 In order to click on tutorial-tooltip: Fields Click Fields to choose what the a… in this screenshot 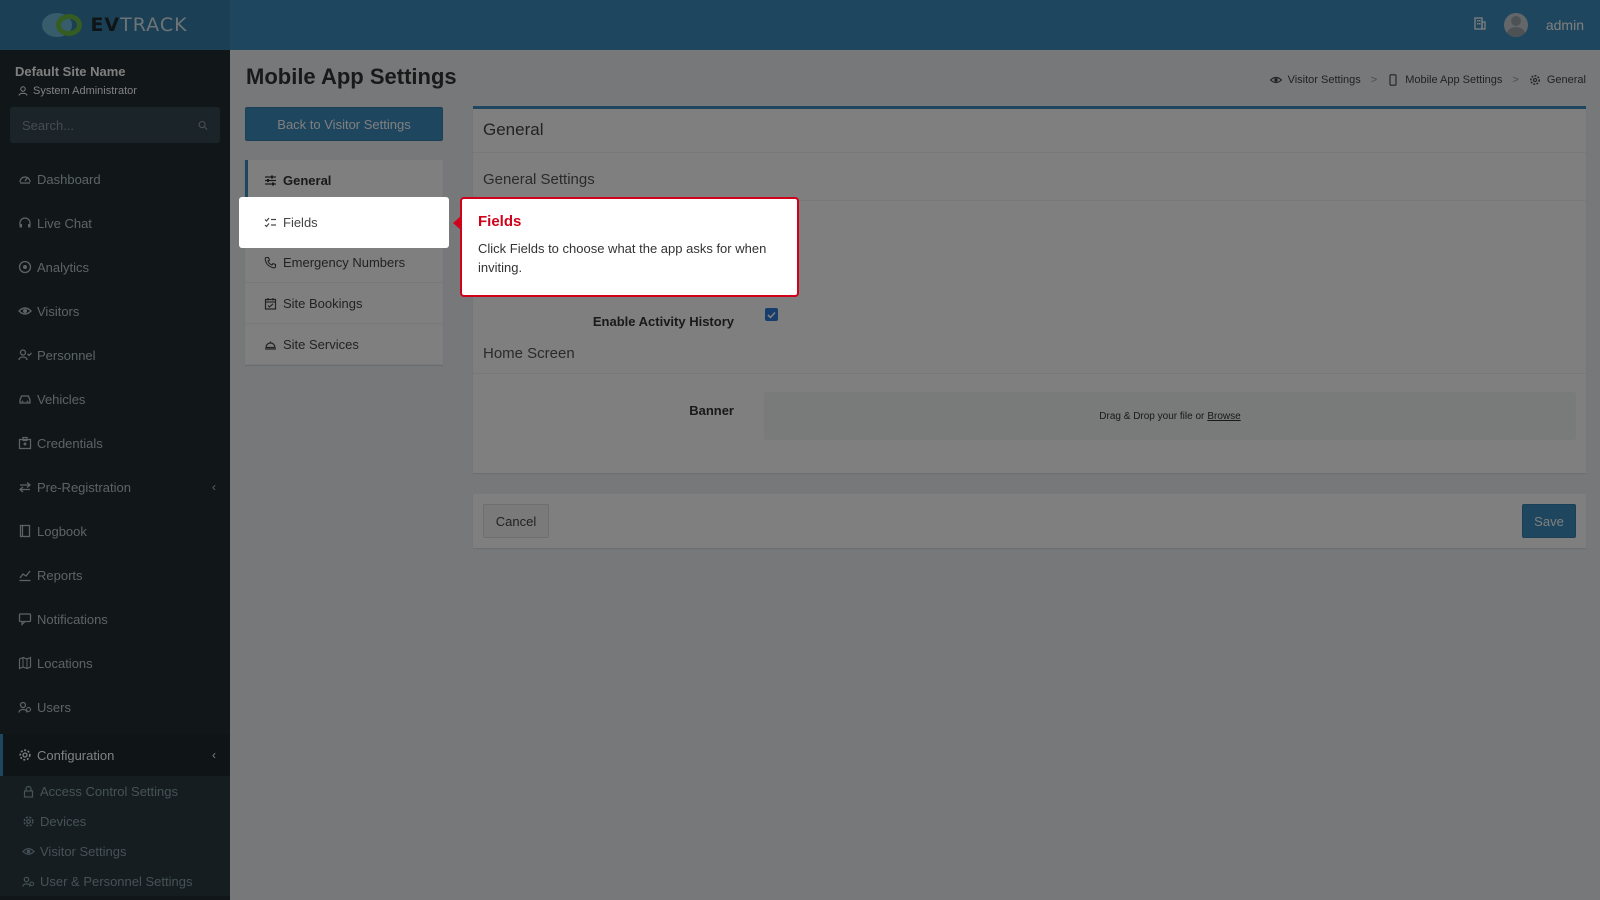, I will do `click(626, 247)`.